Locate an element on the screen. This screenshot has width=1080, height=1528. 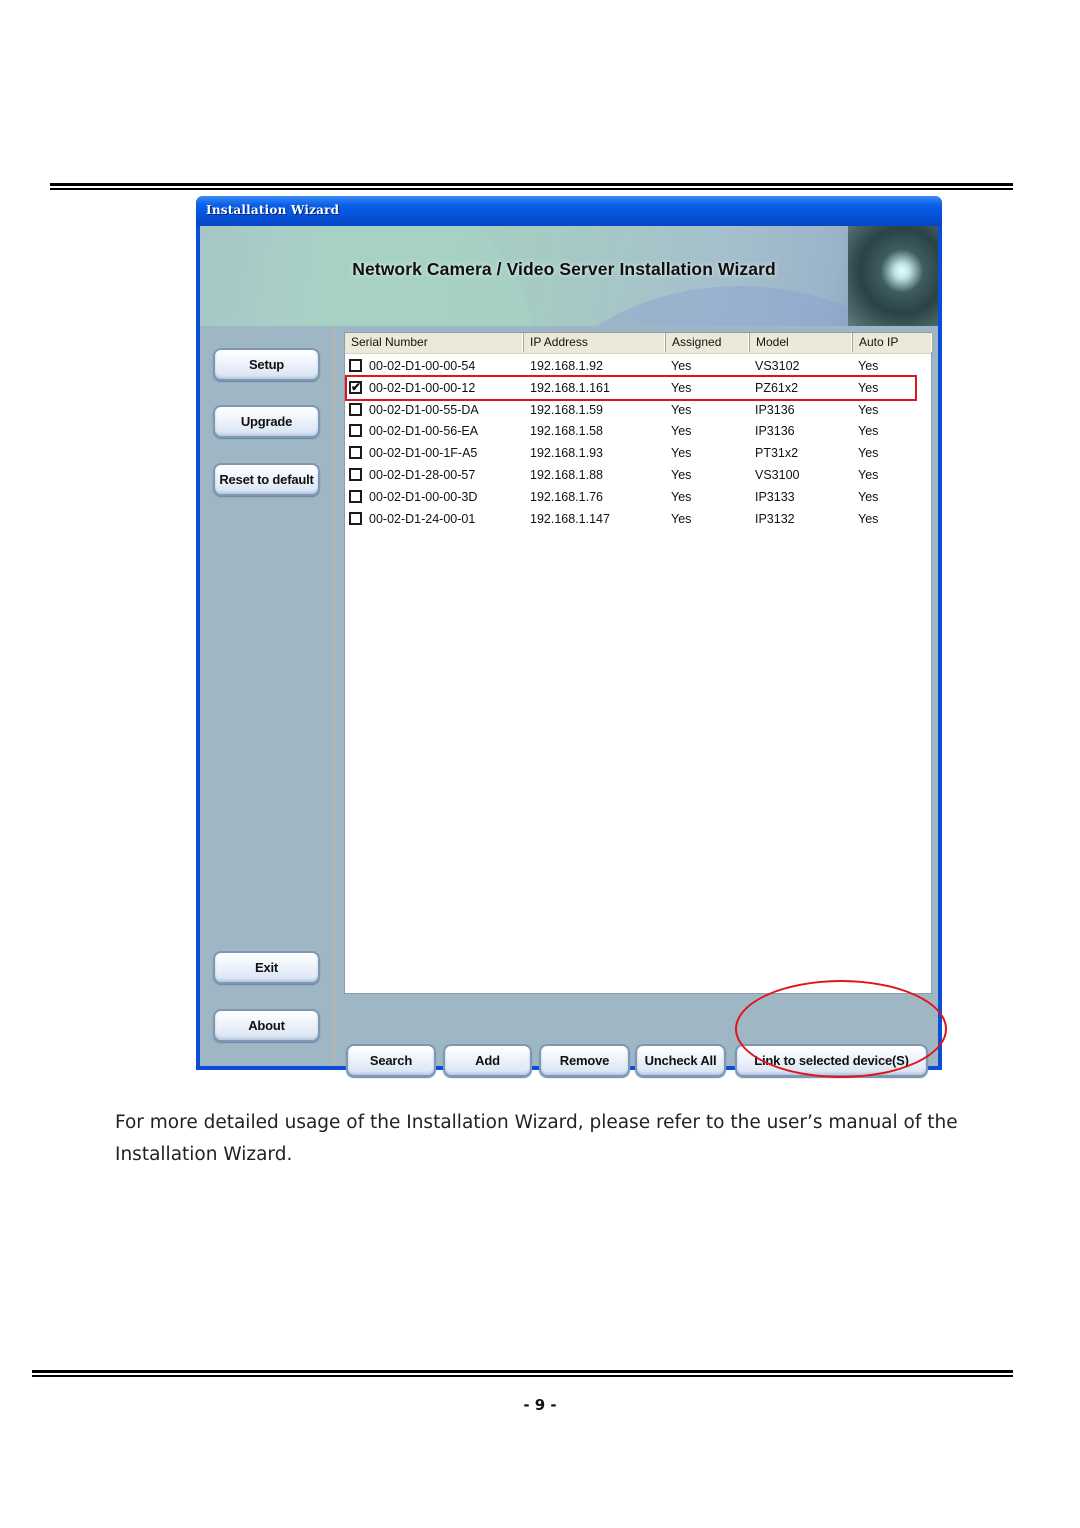
column-header-model: Model is located at coordinates (801, 342).